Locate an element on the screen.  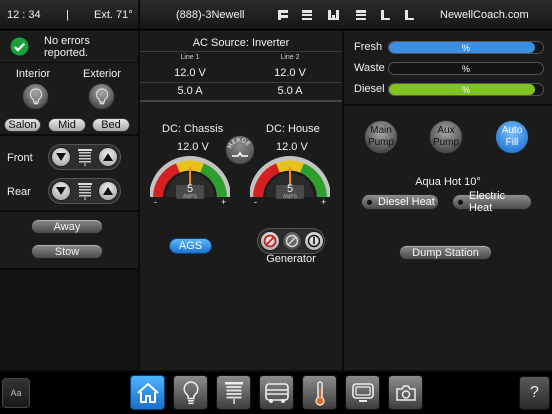
fresh-tank-label: Fresh is located at coordinates (368, 47).